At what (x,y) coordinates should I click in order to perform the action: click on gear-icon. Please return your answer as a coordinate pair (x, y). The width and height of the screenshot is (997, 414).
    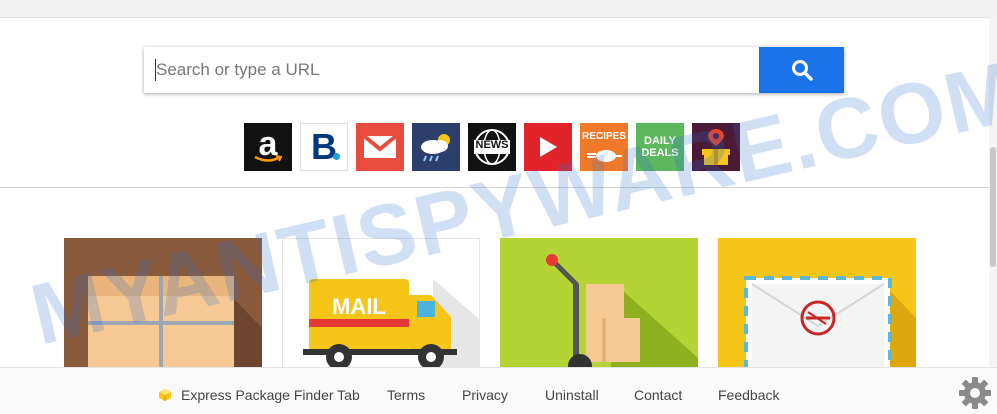
    Looking at the image, I should click on (975, 393).